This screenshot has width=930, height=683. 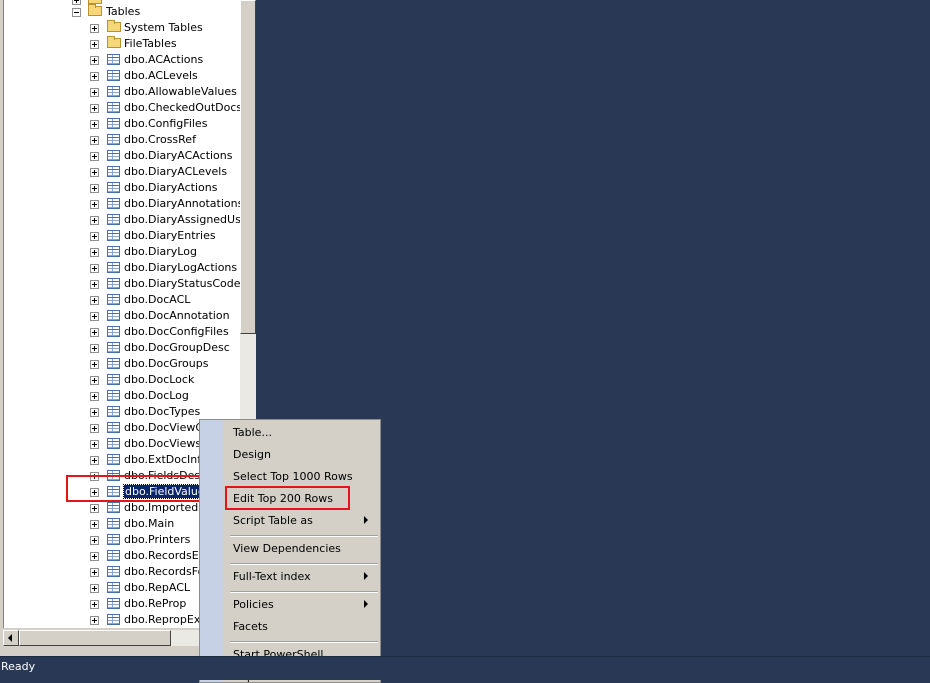 What do you see at coordinates (301, 604) in the screenshot?
I see `menu-item: Policies` at bounding box center [301, 604].